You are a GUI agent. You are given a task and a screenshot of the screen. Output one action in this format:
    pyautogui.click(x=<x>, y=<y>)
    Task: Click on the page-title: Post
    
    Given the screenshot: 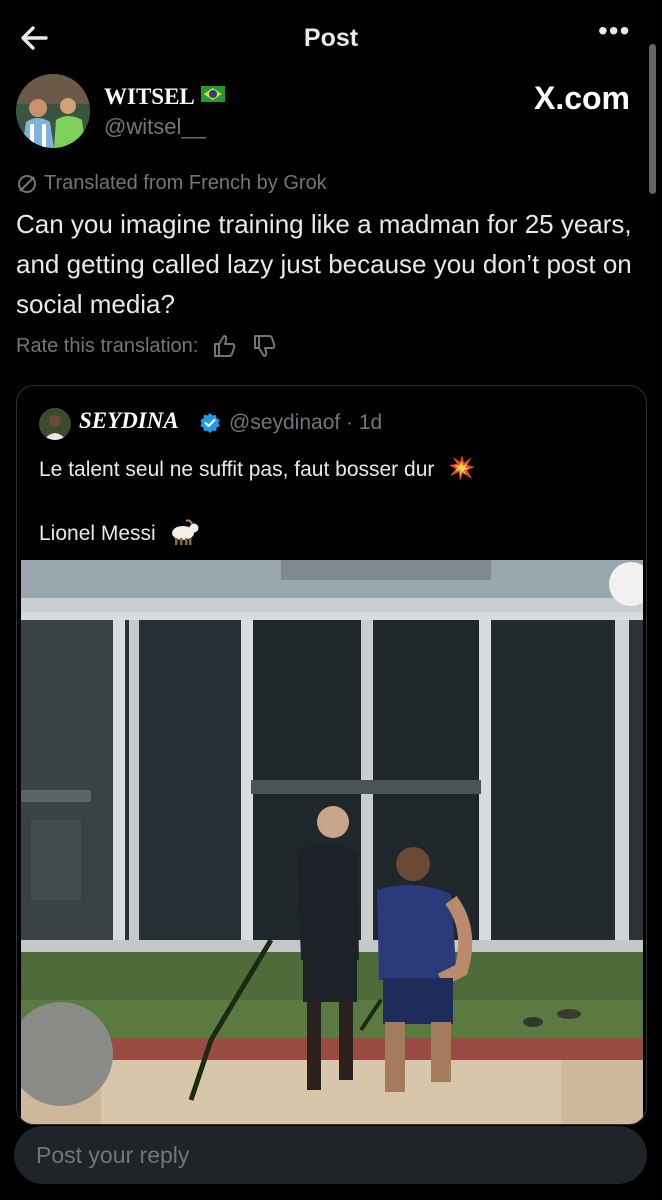 What is the action you would take?
    pyautogui.click(x=331, y=38)
    